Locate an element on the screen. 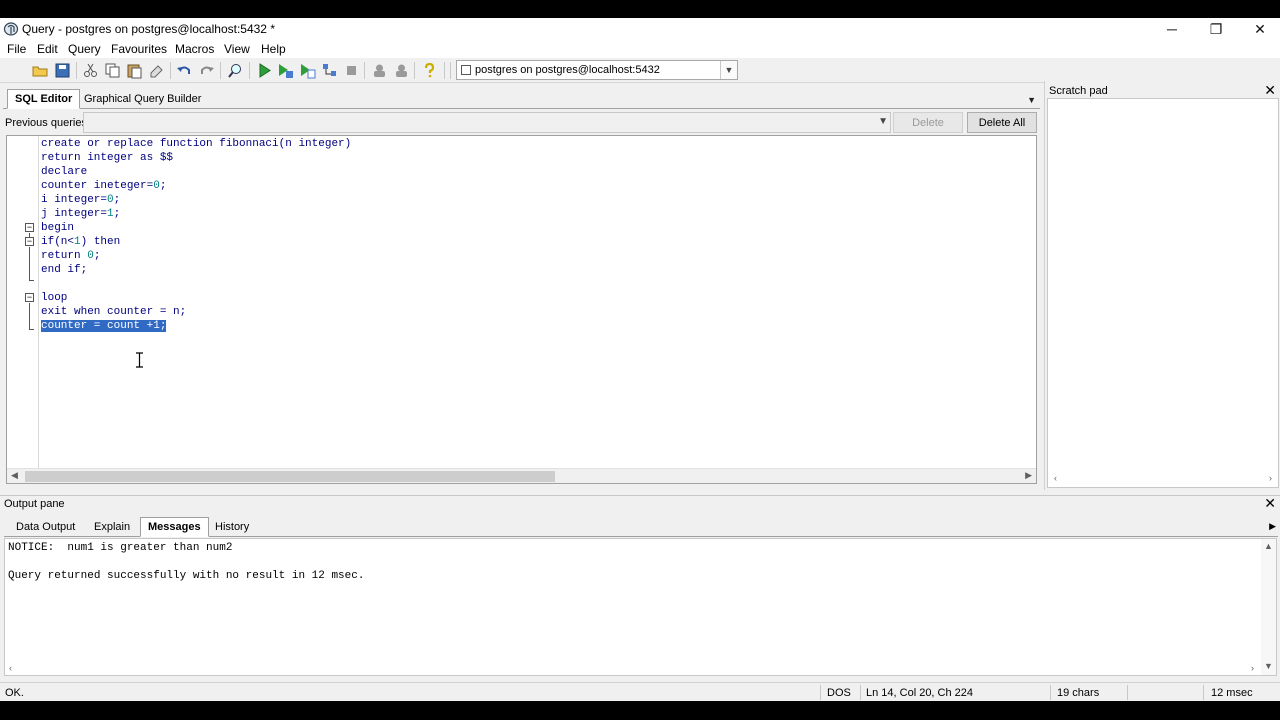 This screenshot has height=720, width=1280. save-icon is located at coordinates (62, 70).